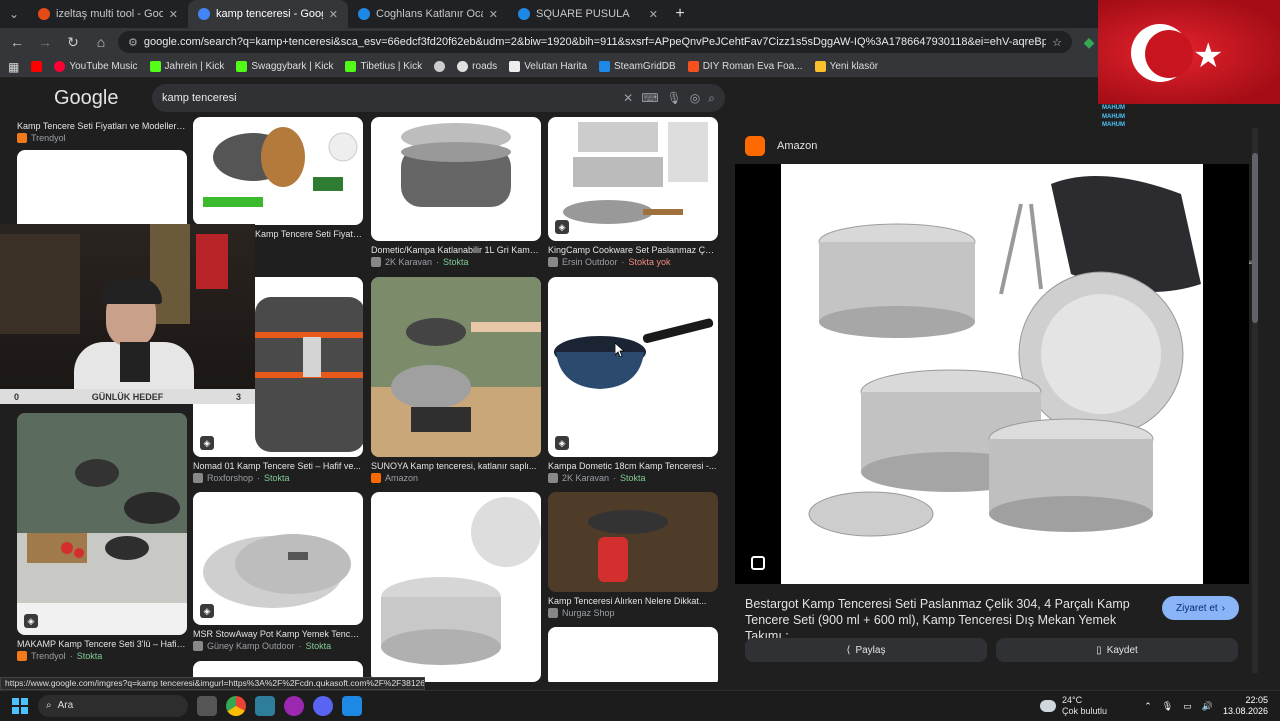 This screenshot has width=1280, height=721. What do you see at coordinates (323, 705) in the screenshot?
I see `discord-icon` at bounding box center [323, 705].